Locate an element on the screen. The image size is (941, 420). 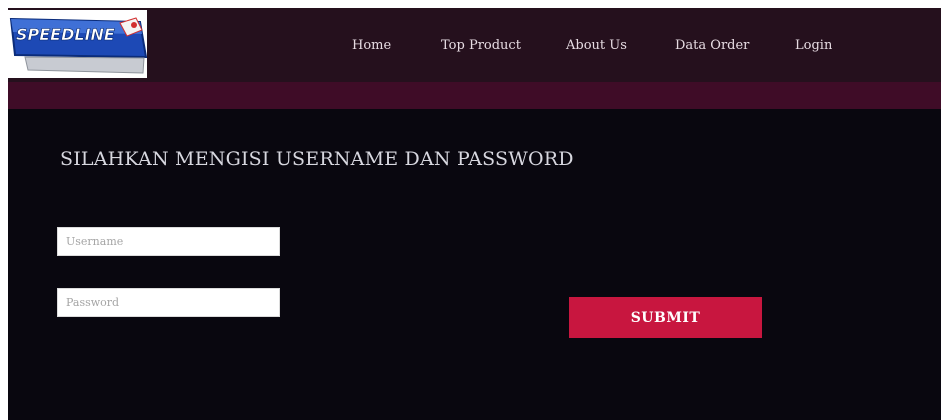
nav-home: Home is located at coordinates (371, 45).